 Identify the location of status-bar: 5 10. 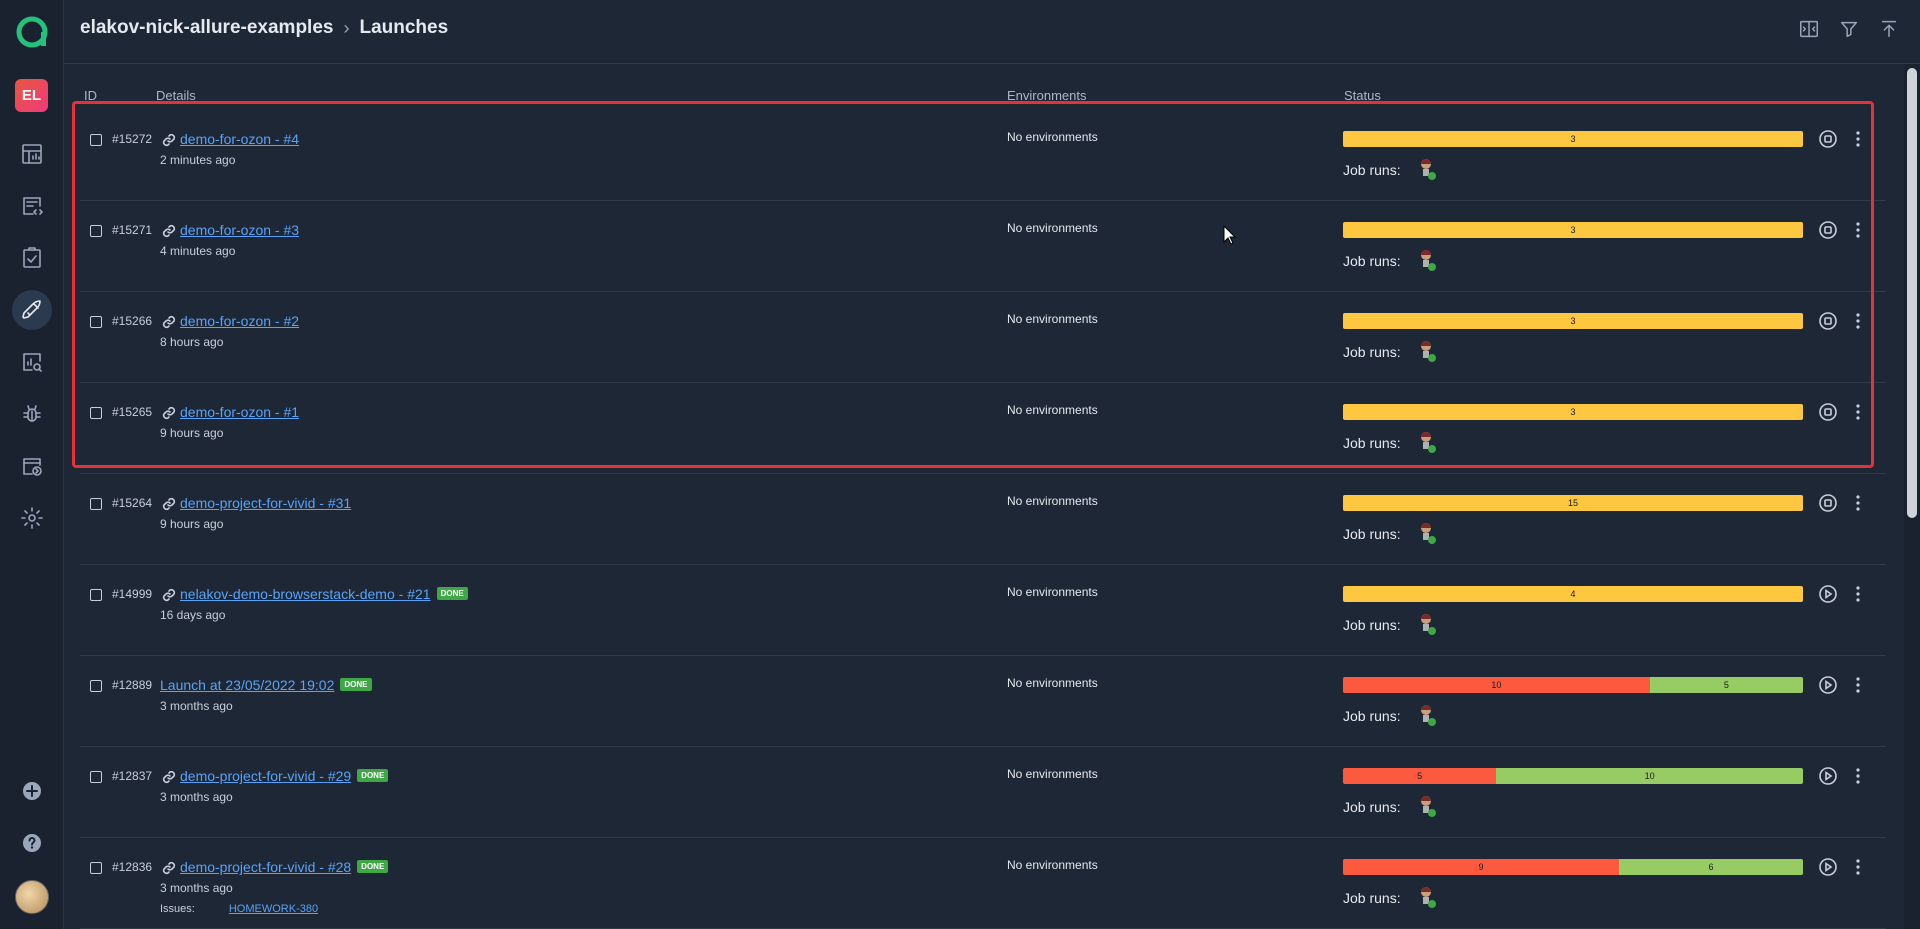
(1573, 776).